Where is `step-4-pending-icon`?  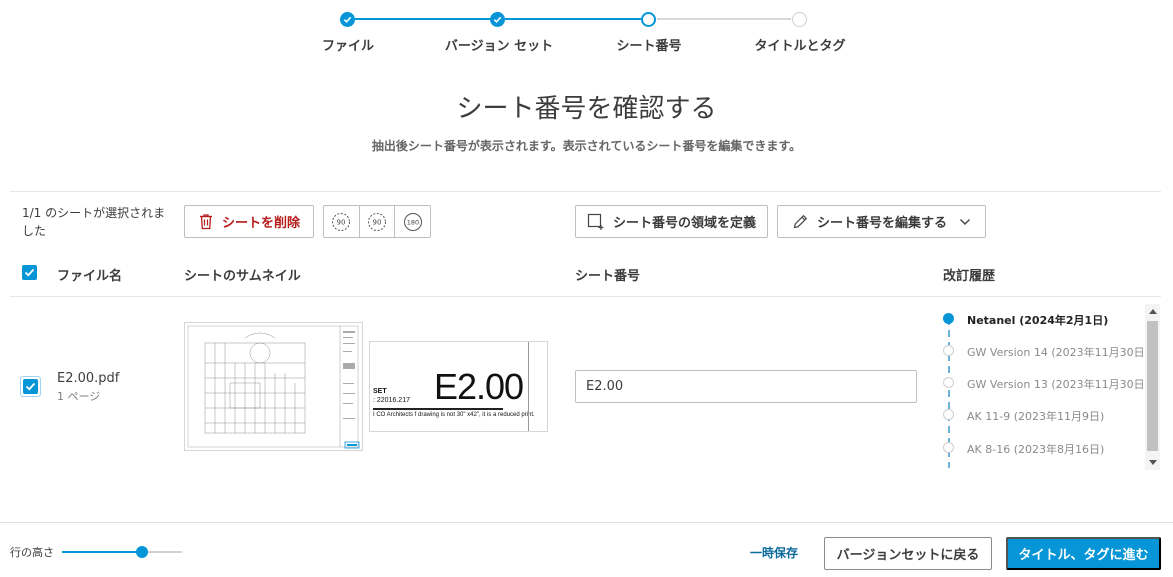
step-4-pending-icon is located at coordinates (799, 19).